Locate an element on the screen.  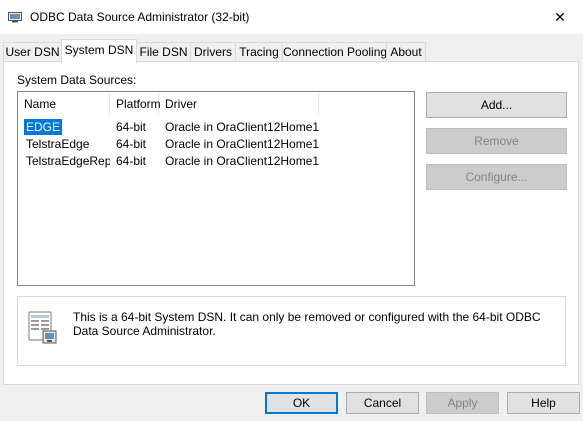
ok-button: OK is located at coordinates (301, 403).